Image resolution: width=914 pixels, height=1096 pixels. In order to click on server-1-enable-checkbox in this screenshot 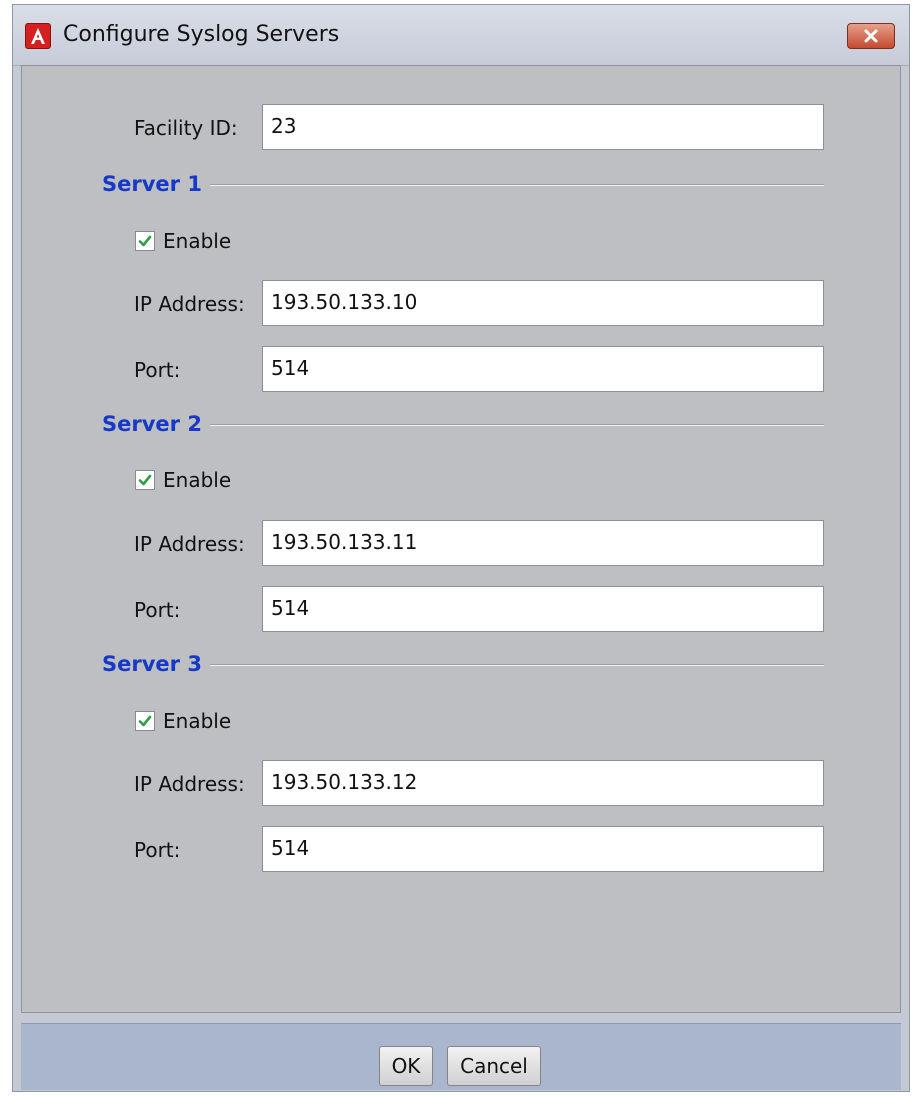, I will do `click(145, 241)`.